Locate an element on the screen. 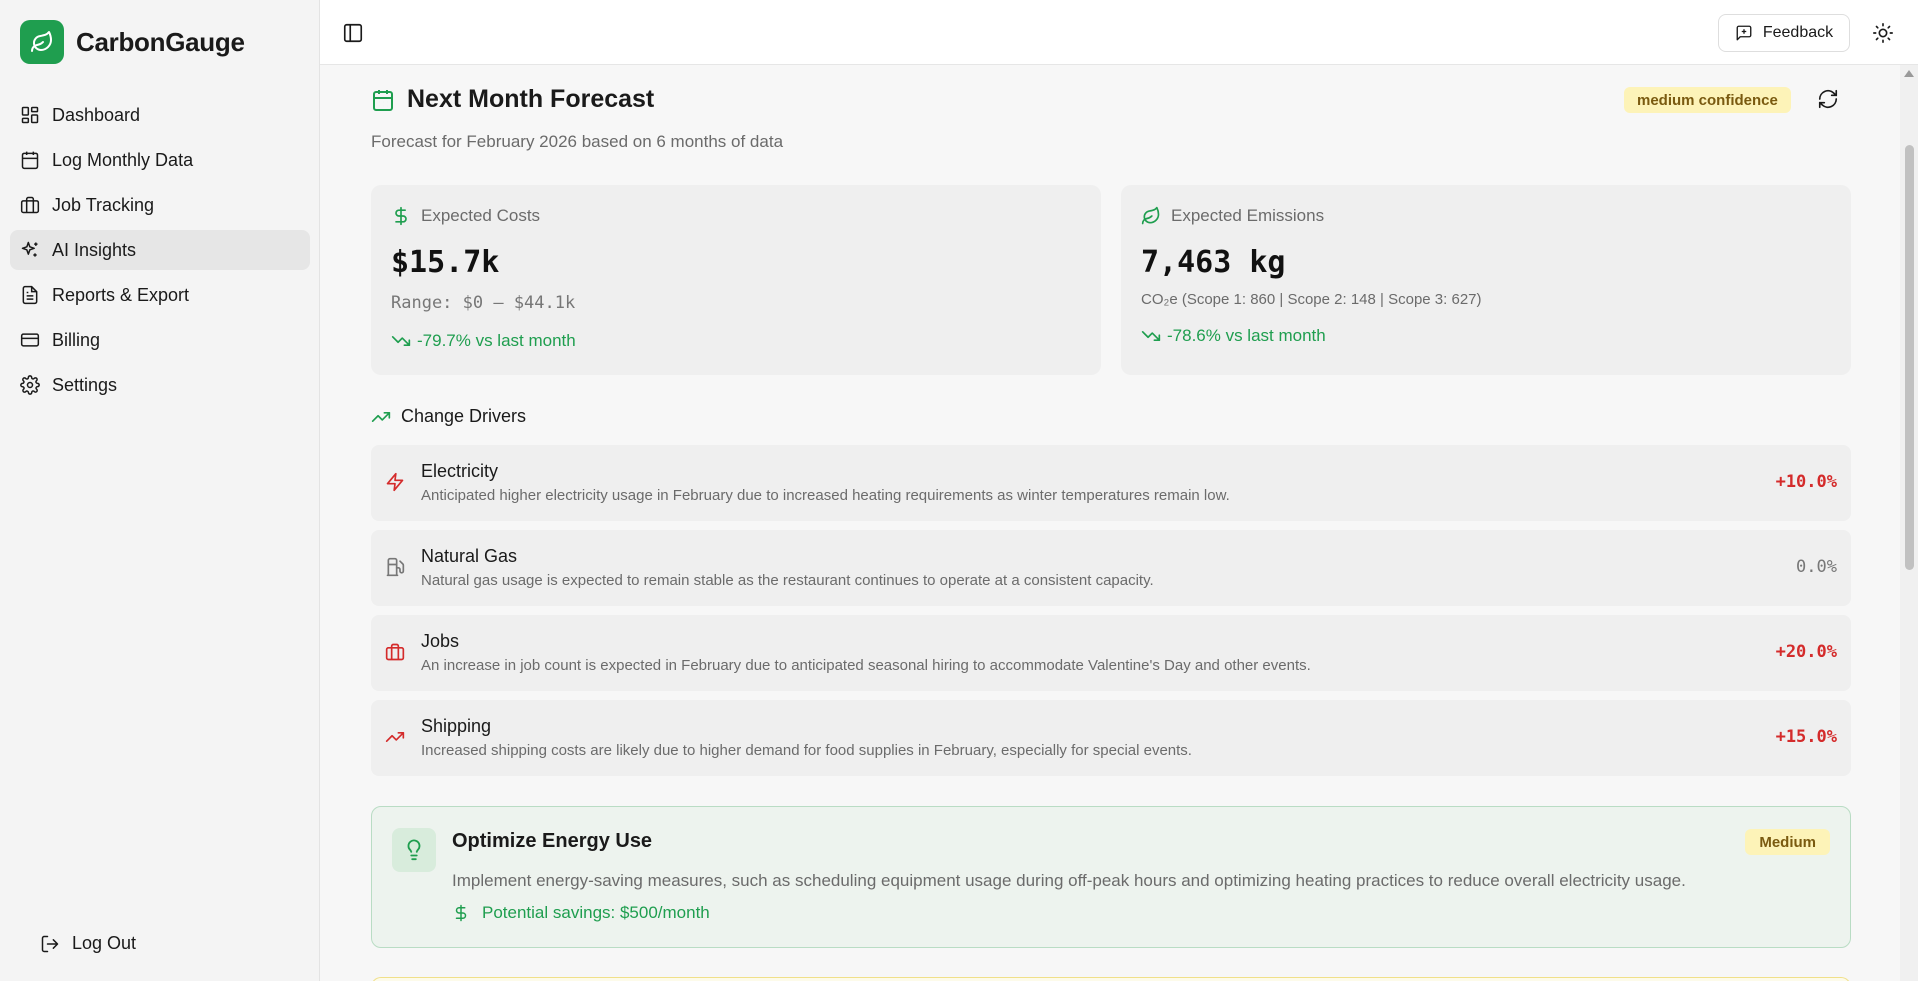  stat-trend: -79.7% vs last month is located at coordinates (483, 341).